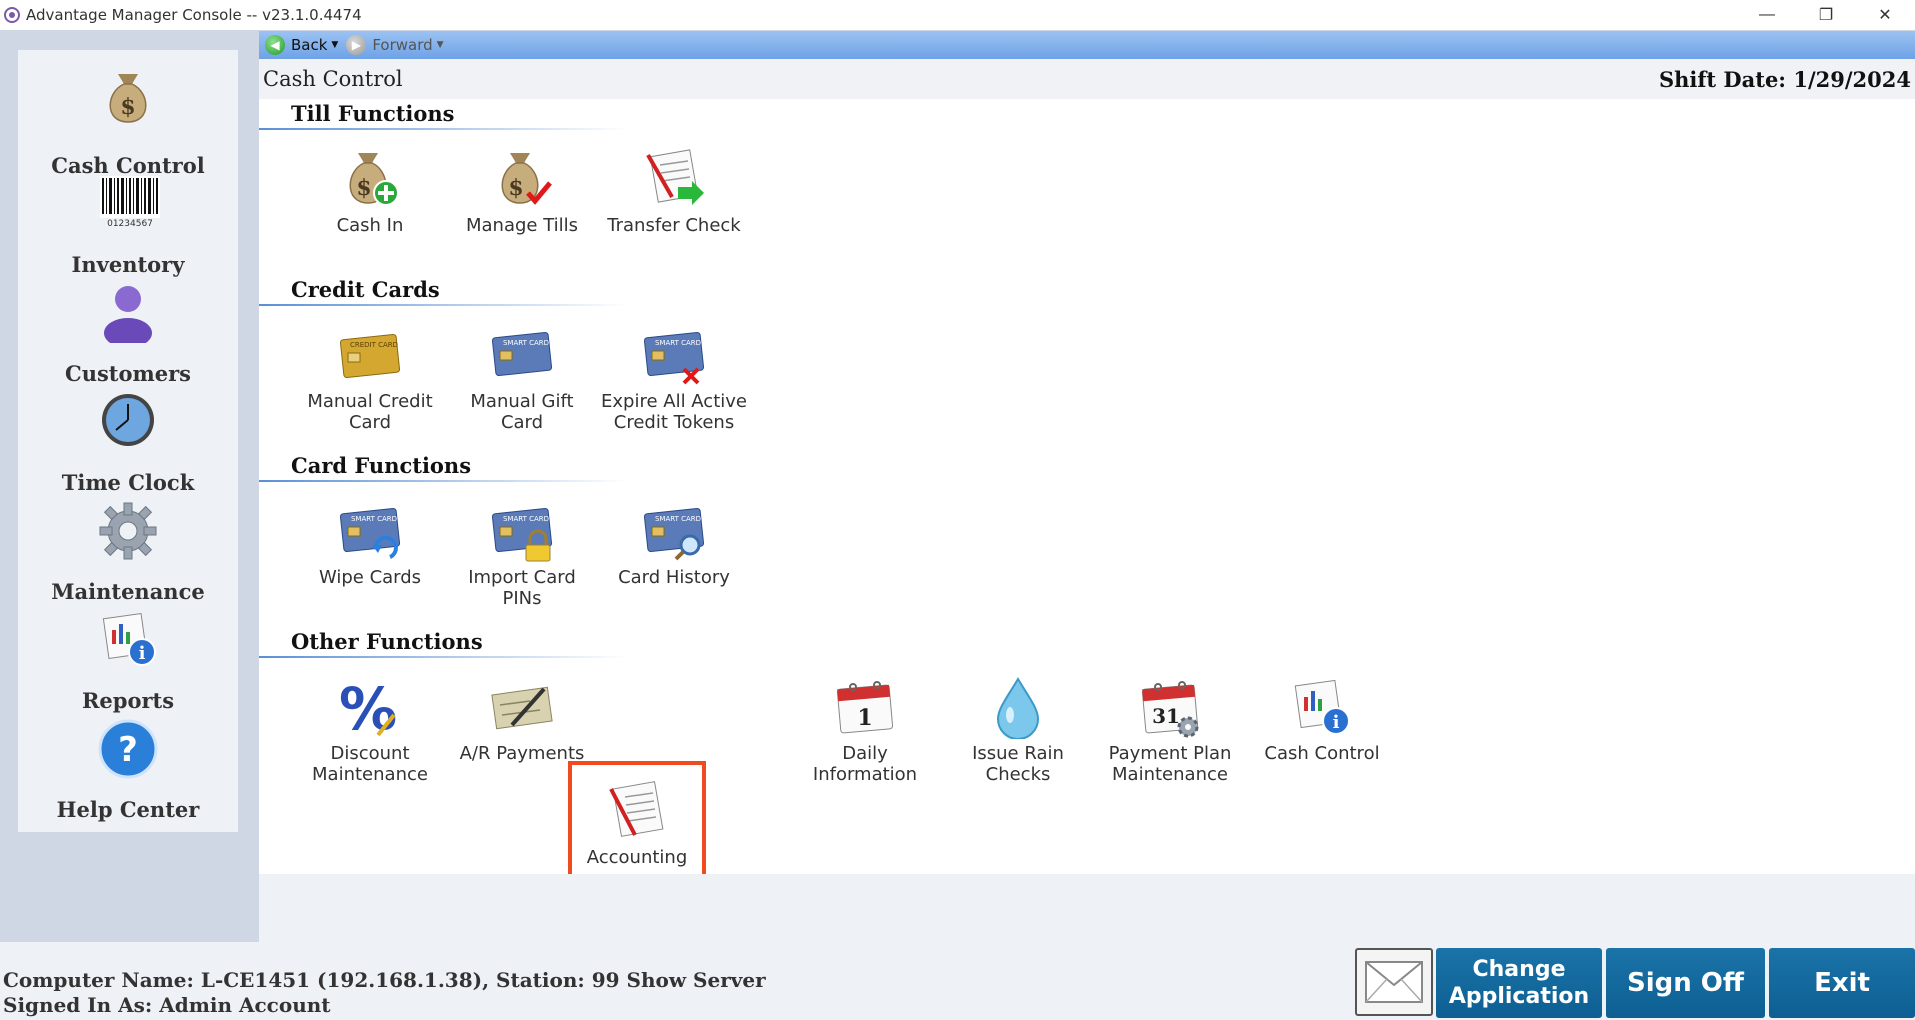  Describe the element at coordinates (370, 225) in the screenshot. I see `tile-label: Cash In` at that location.